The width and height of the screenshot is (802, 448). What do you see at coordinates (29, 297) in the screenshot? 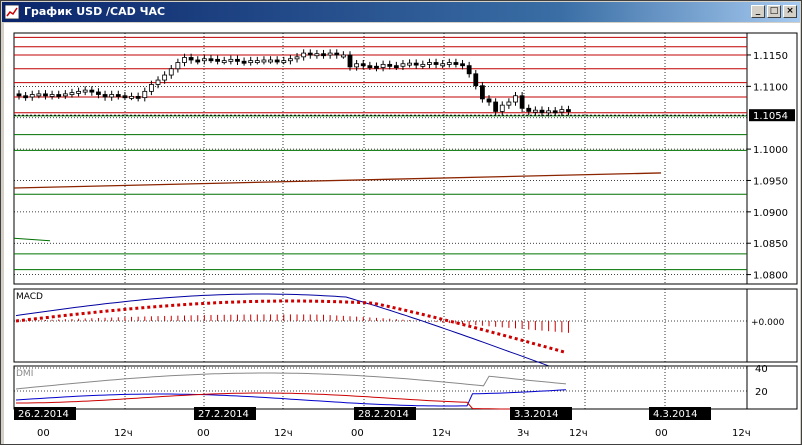
I see `macd-label: MACD` at bounding box center [29, 297].